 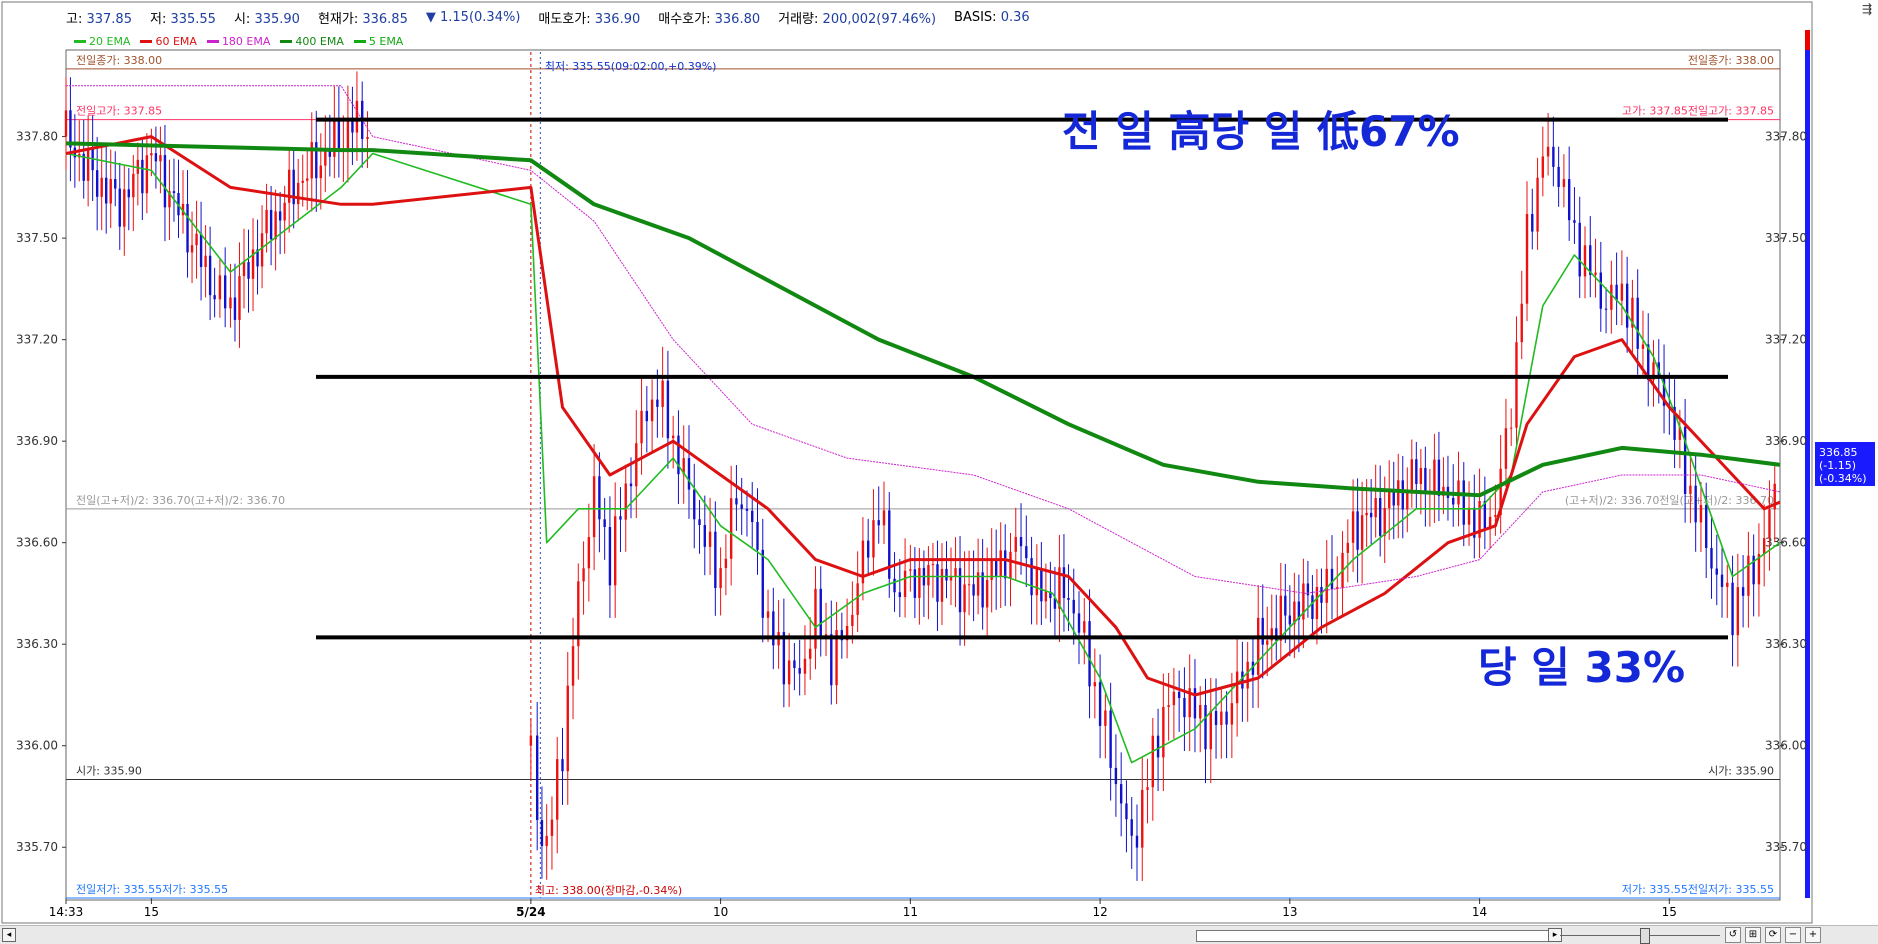 What do you see at coordinates (530, 912) in the screenshot?
I see `x-tick-label: 5/24` at bounding box center [530, 912].